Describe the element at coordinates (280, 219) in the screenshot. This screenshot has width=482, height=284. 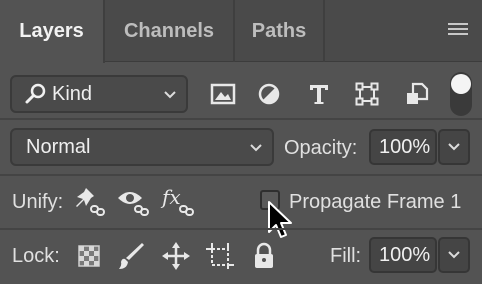
I see `mouse-pointer-icon` at that location.